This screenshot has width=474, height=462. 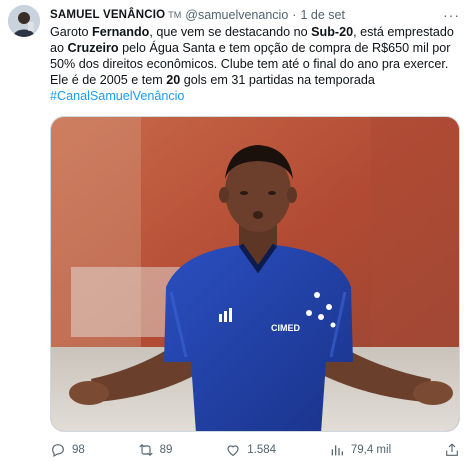 I want to click on like-button: 1.584, so click(x=250, y=450).